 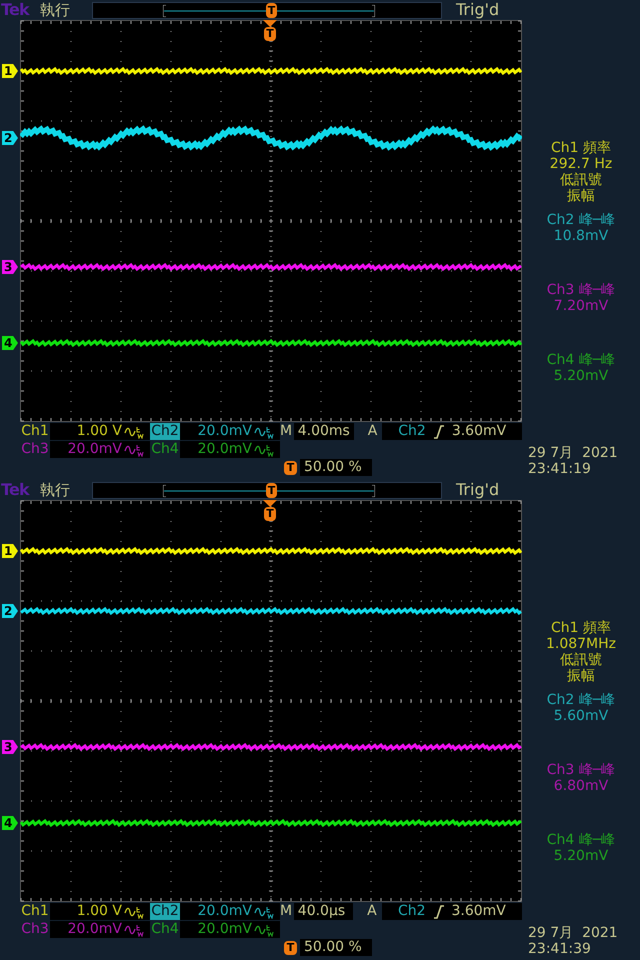 What do you see at coordinates (581, 306) in the screenshot?
I see `measurement-text: 7.20mV` at bounding box center [581, 306].